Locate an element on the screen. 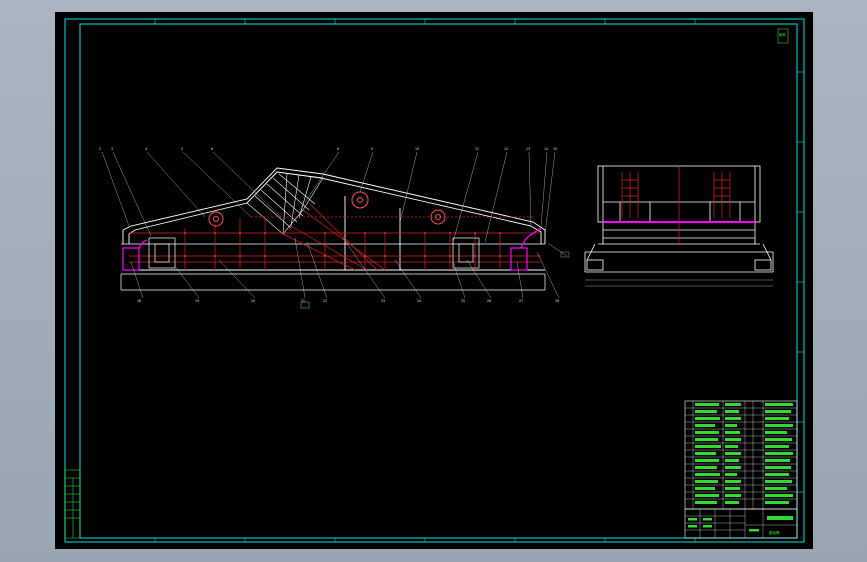 Image resolution: width=867 pixels, height=562 pixels. callout-4: 4 is located at coordinates (146, 149).